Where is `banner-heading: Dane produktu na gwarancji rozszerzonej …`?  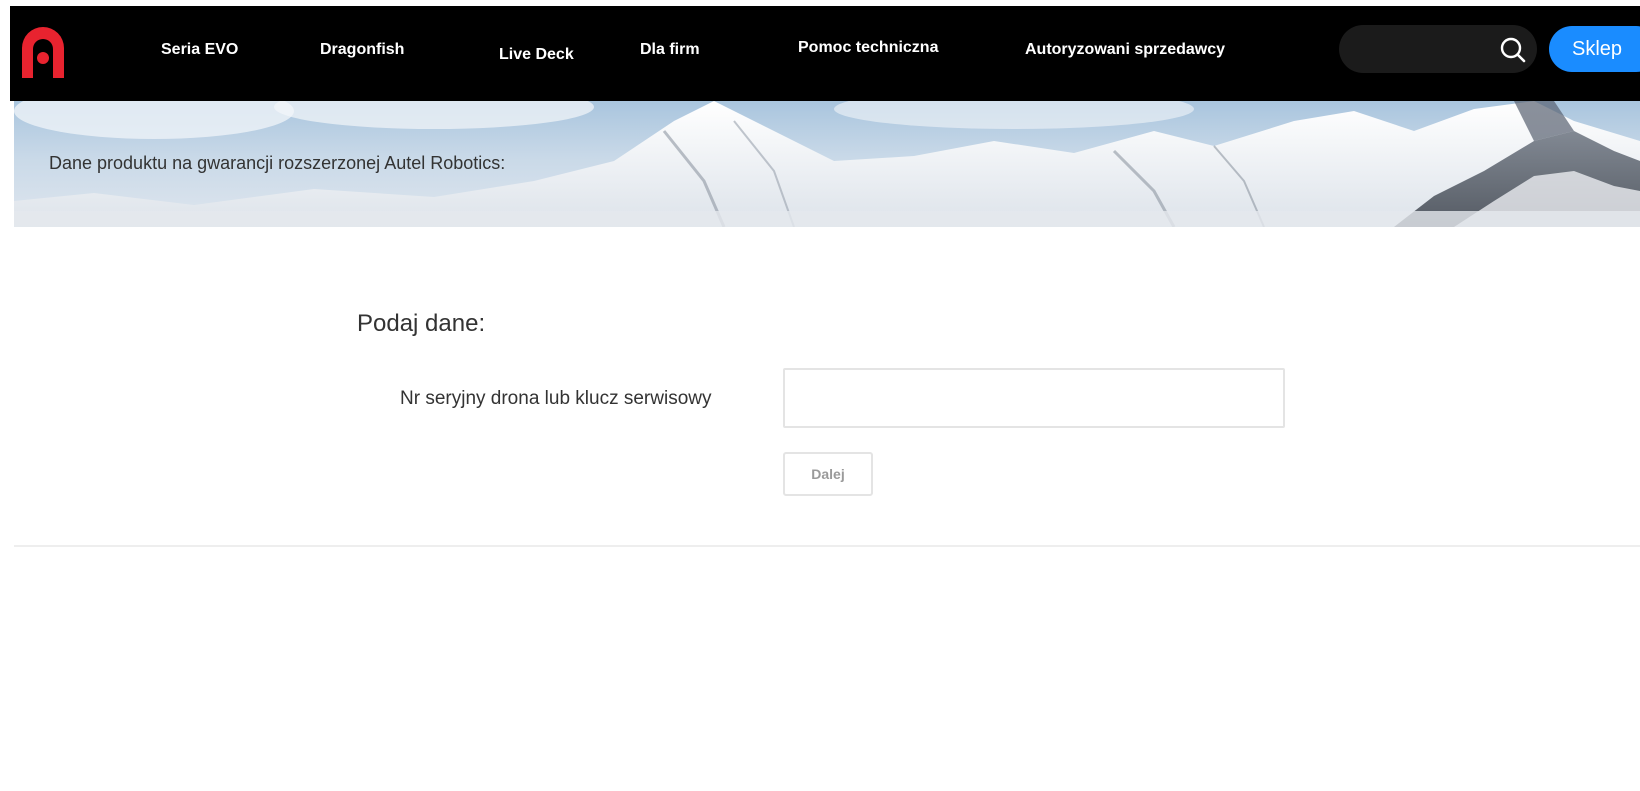
banner-heading: Dane produktu na gwarancji rozszerzonej … is located at coordinates (277, 163).